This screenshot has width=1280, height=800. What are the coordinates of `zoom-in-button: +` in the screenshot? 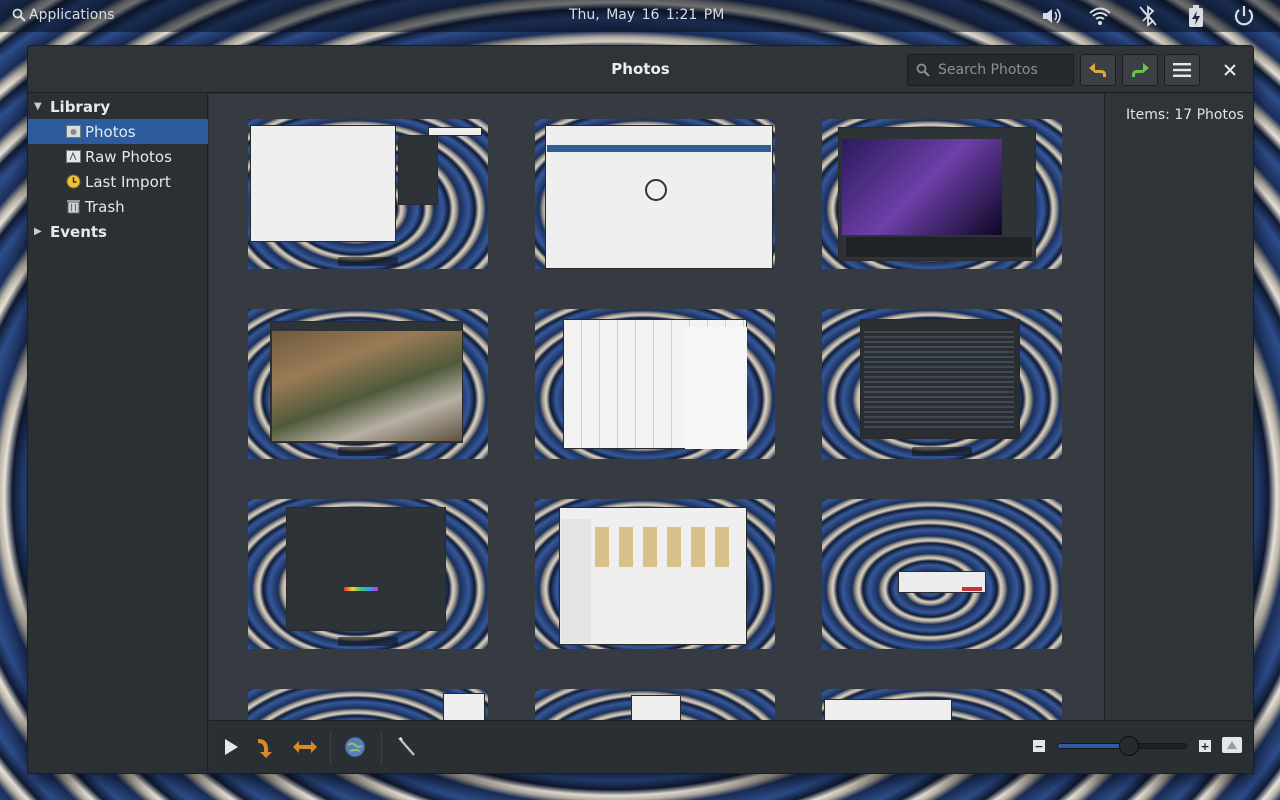 It's located at (1205, 746).